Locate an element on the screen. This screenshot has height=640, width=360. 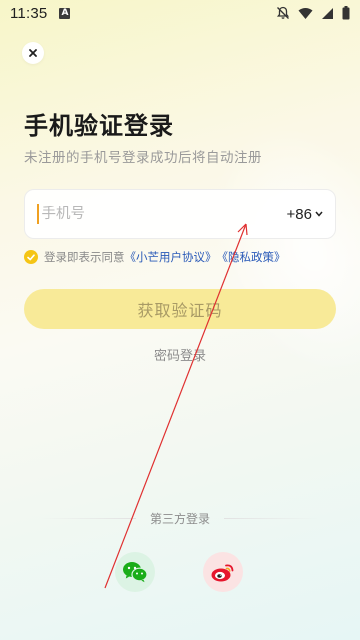
wechat-icon is located at coordinates (135, 572).